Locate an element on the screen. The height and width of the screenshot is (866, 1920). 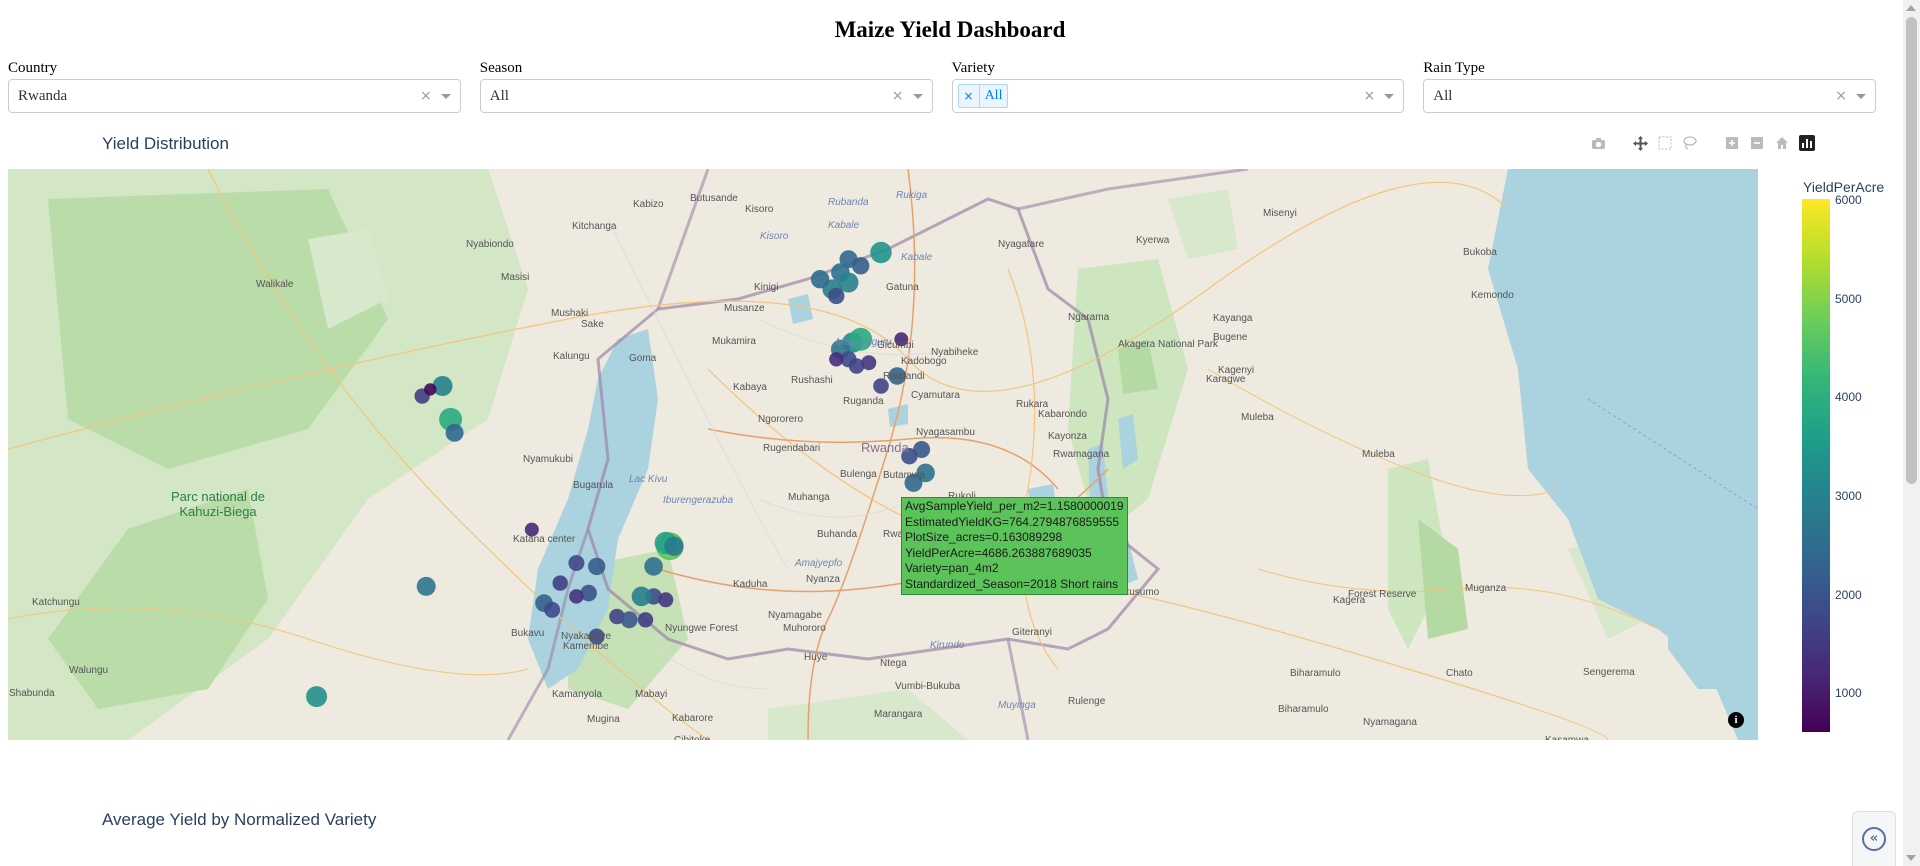
zoom-in-icon is located at coordinates (1732, 143).